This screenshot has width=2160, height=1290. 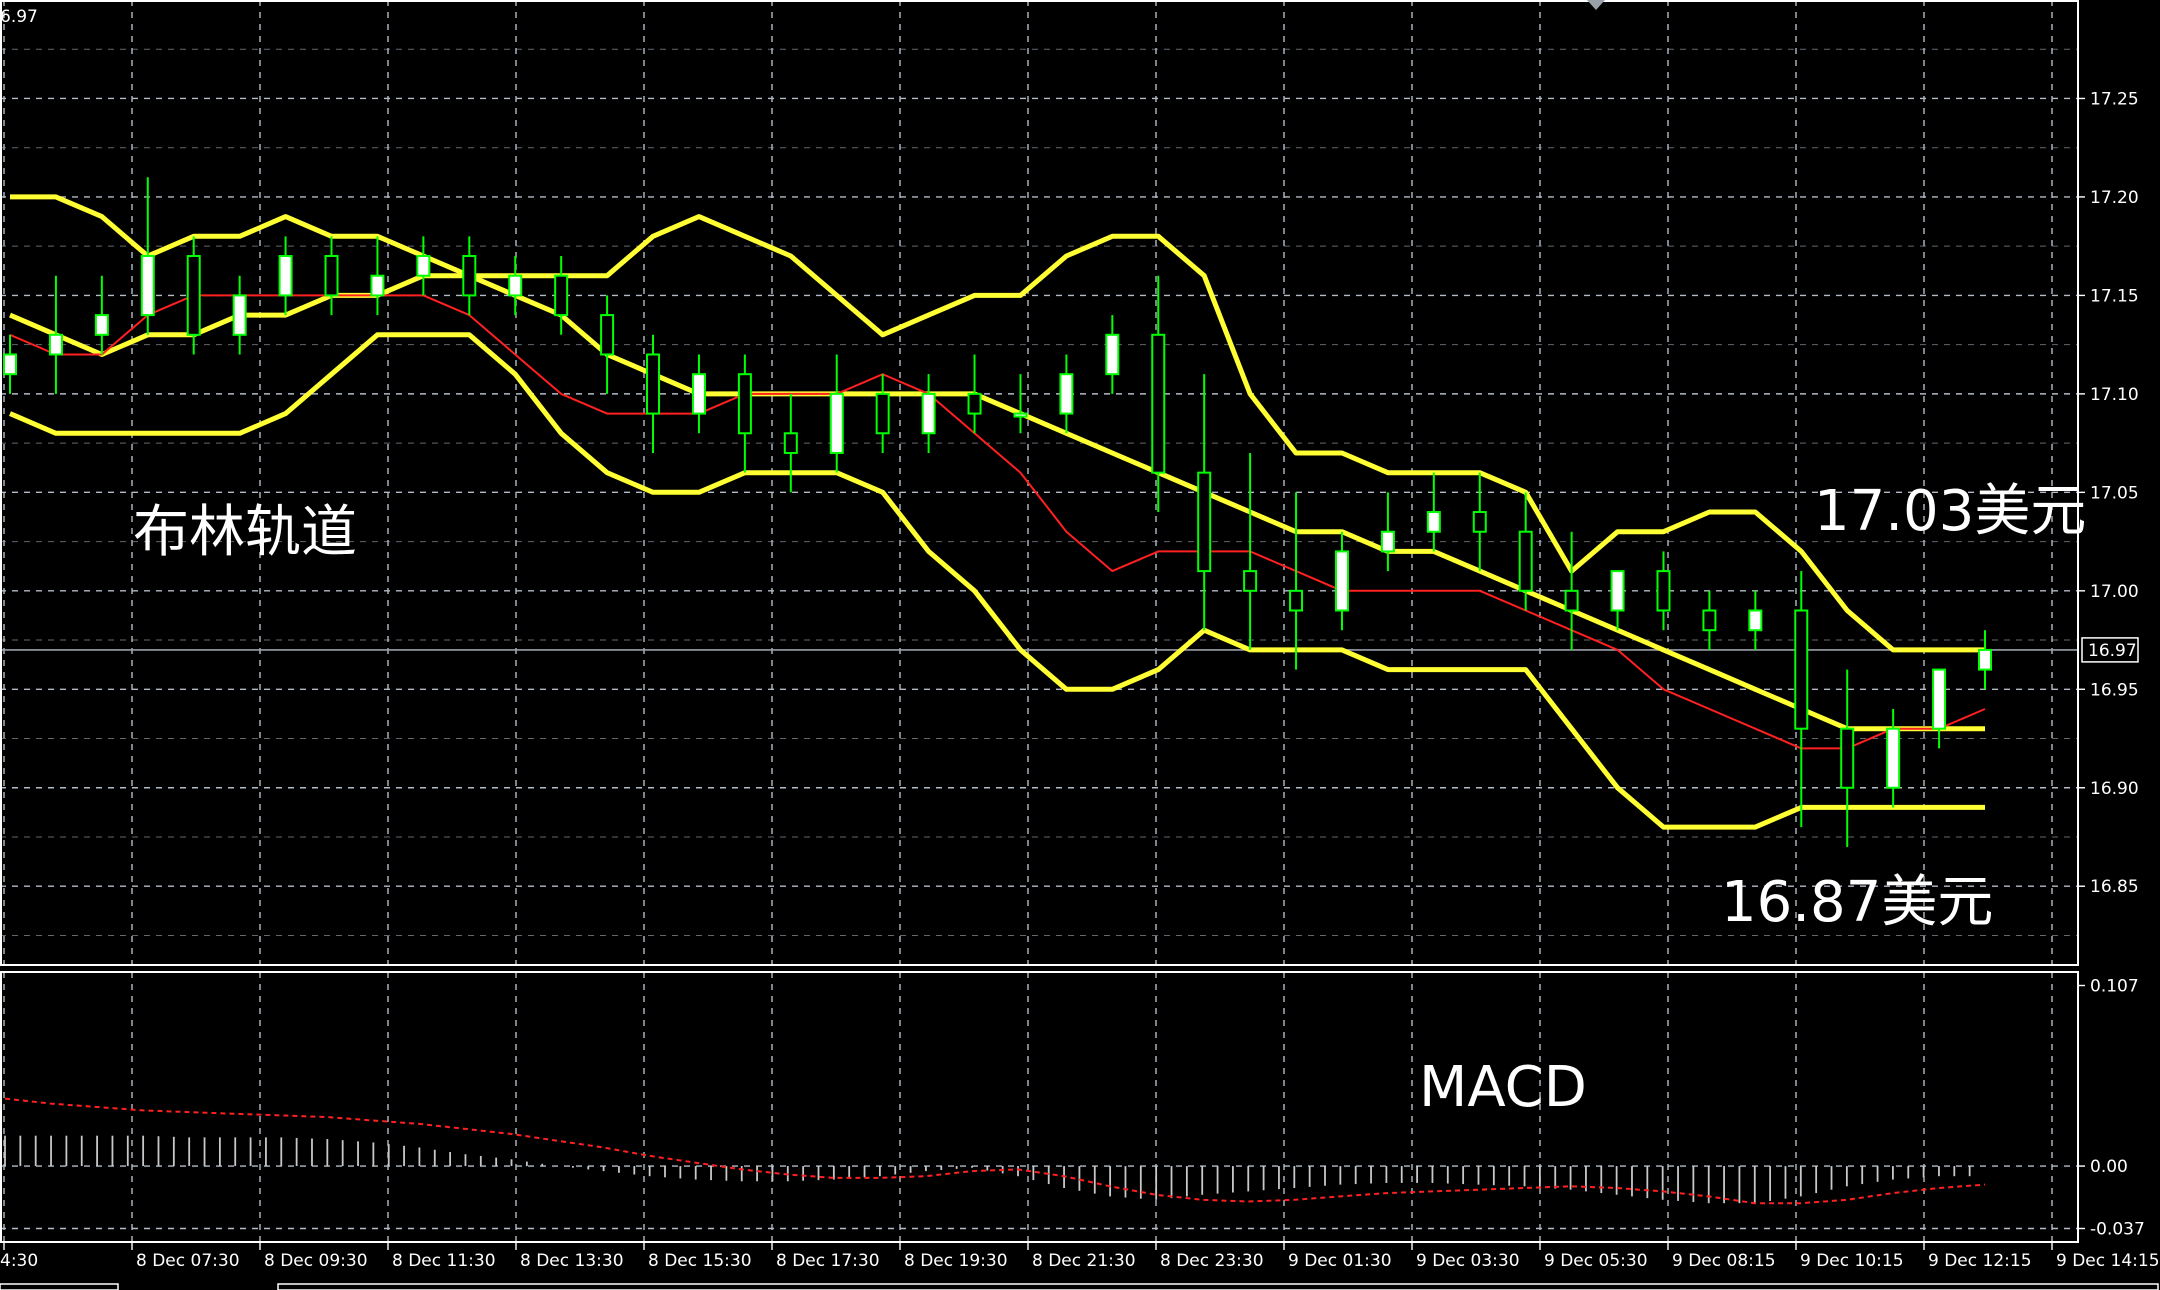 What do you see at coordinates (316, 1261) in the screenshot?
I see `x-tick-label: 8 Dec 09:30` at bounding box center [316, 1261].